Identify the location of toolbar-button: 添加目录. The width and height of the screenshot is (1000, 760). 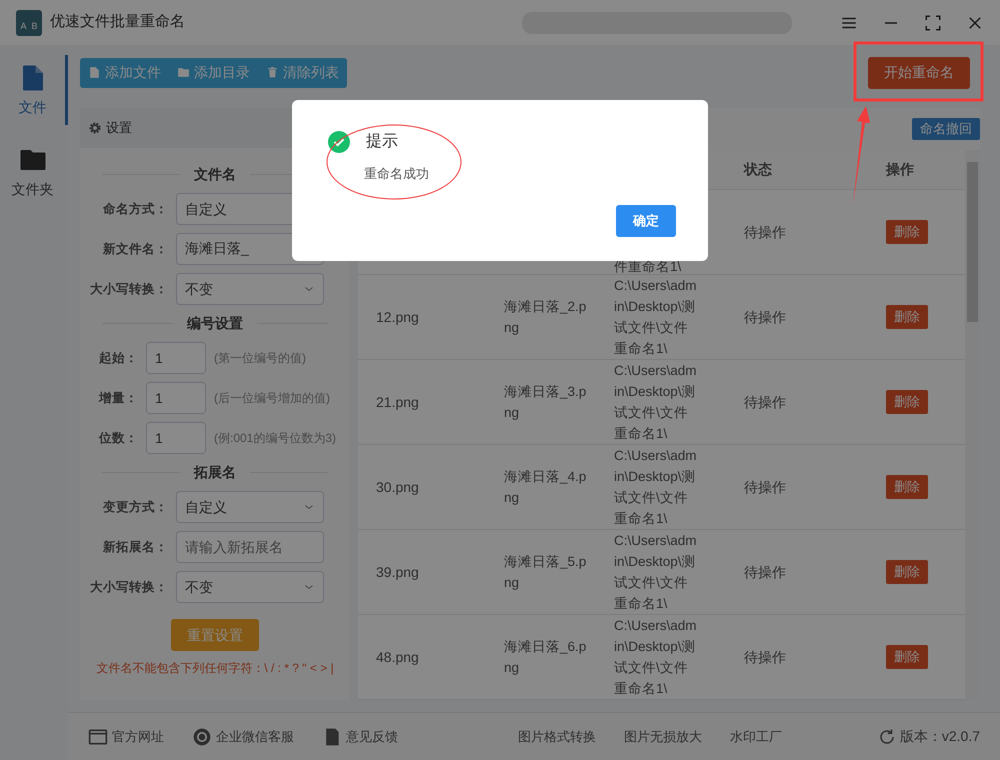
(213, 73).